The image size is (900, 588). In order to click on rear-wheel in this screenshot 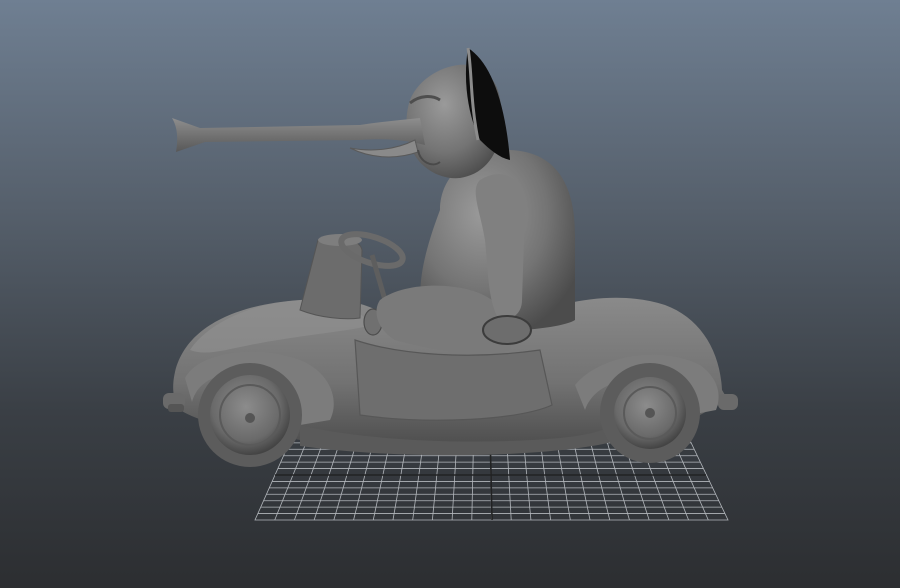, I will do `click(650, 413)`.